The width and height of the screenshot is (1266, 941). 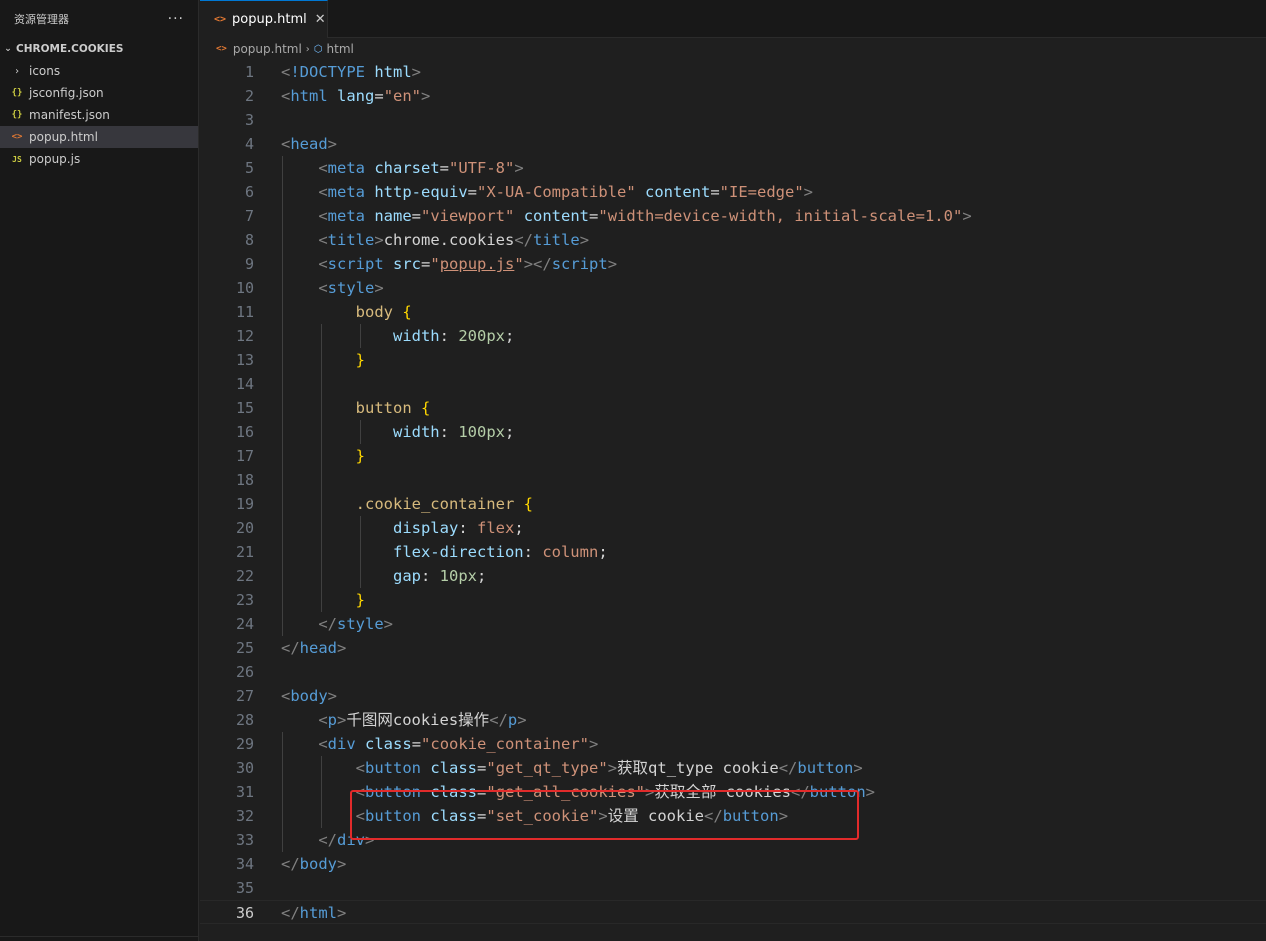 What do you see at coordinates (99, 137) in the screenshot?
I see `file-tree-item: <> popup.html` at bounding box center [99, 137].